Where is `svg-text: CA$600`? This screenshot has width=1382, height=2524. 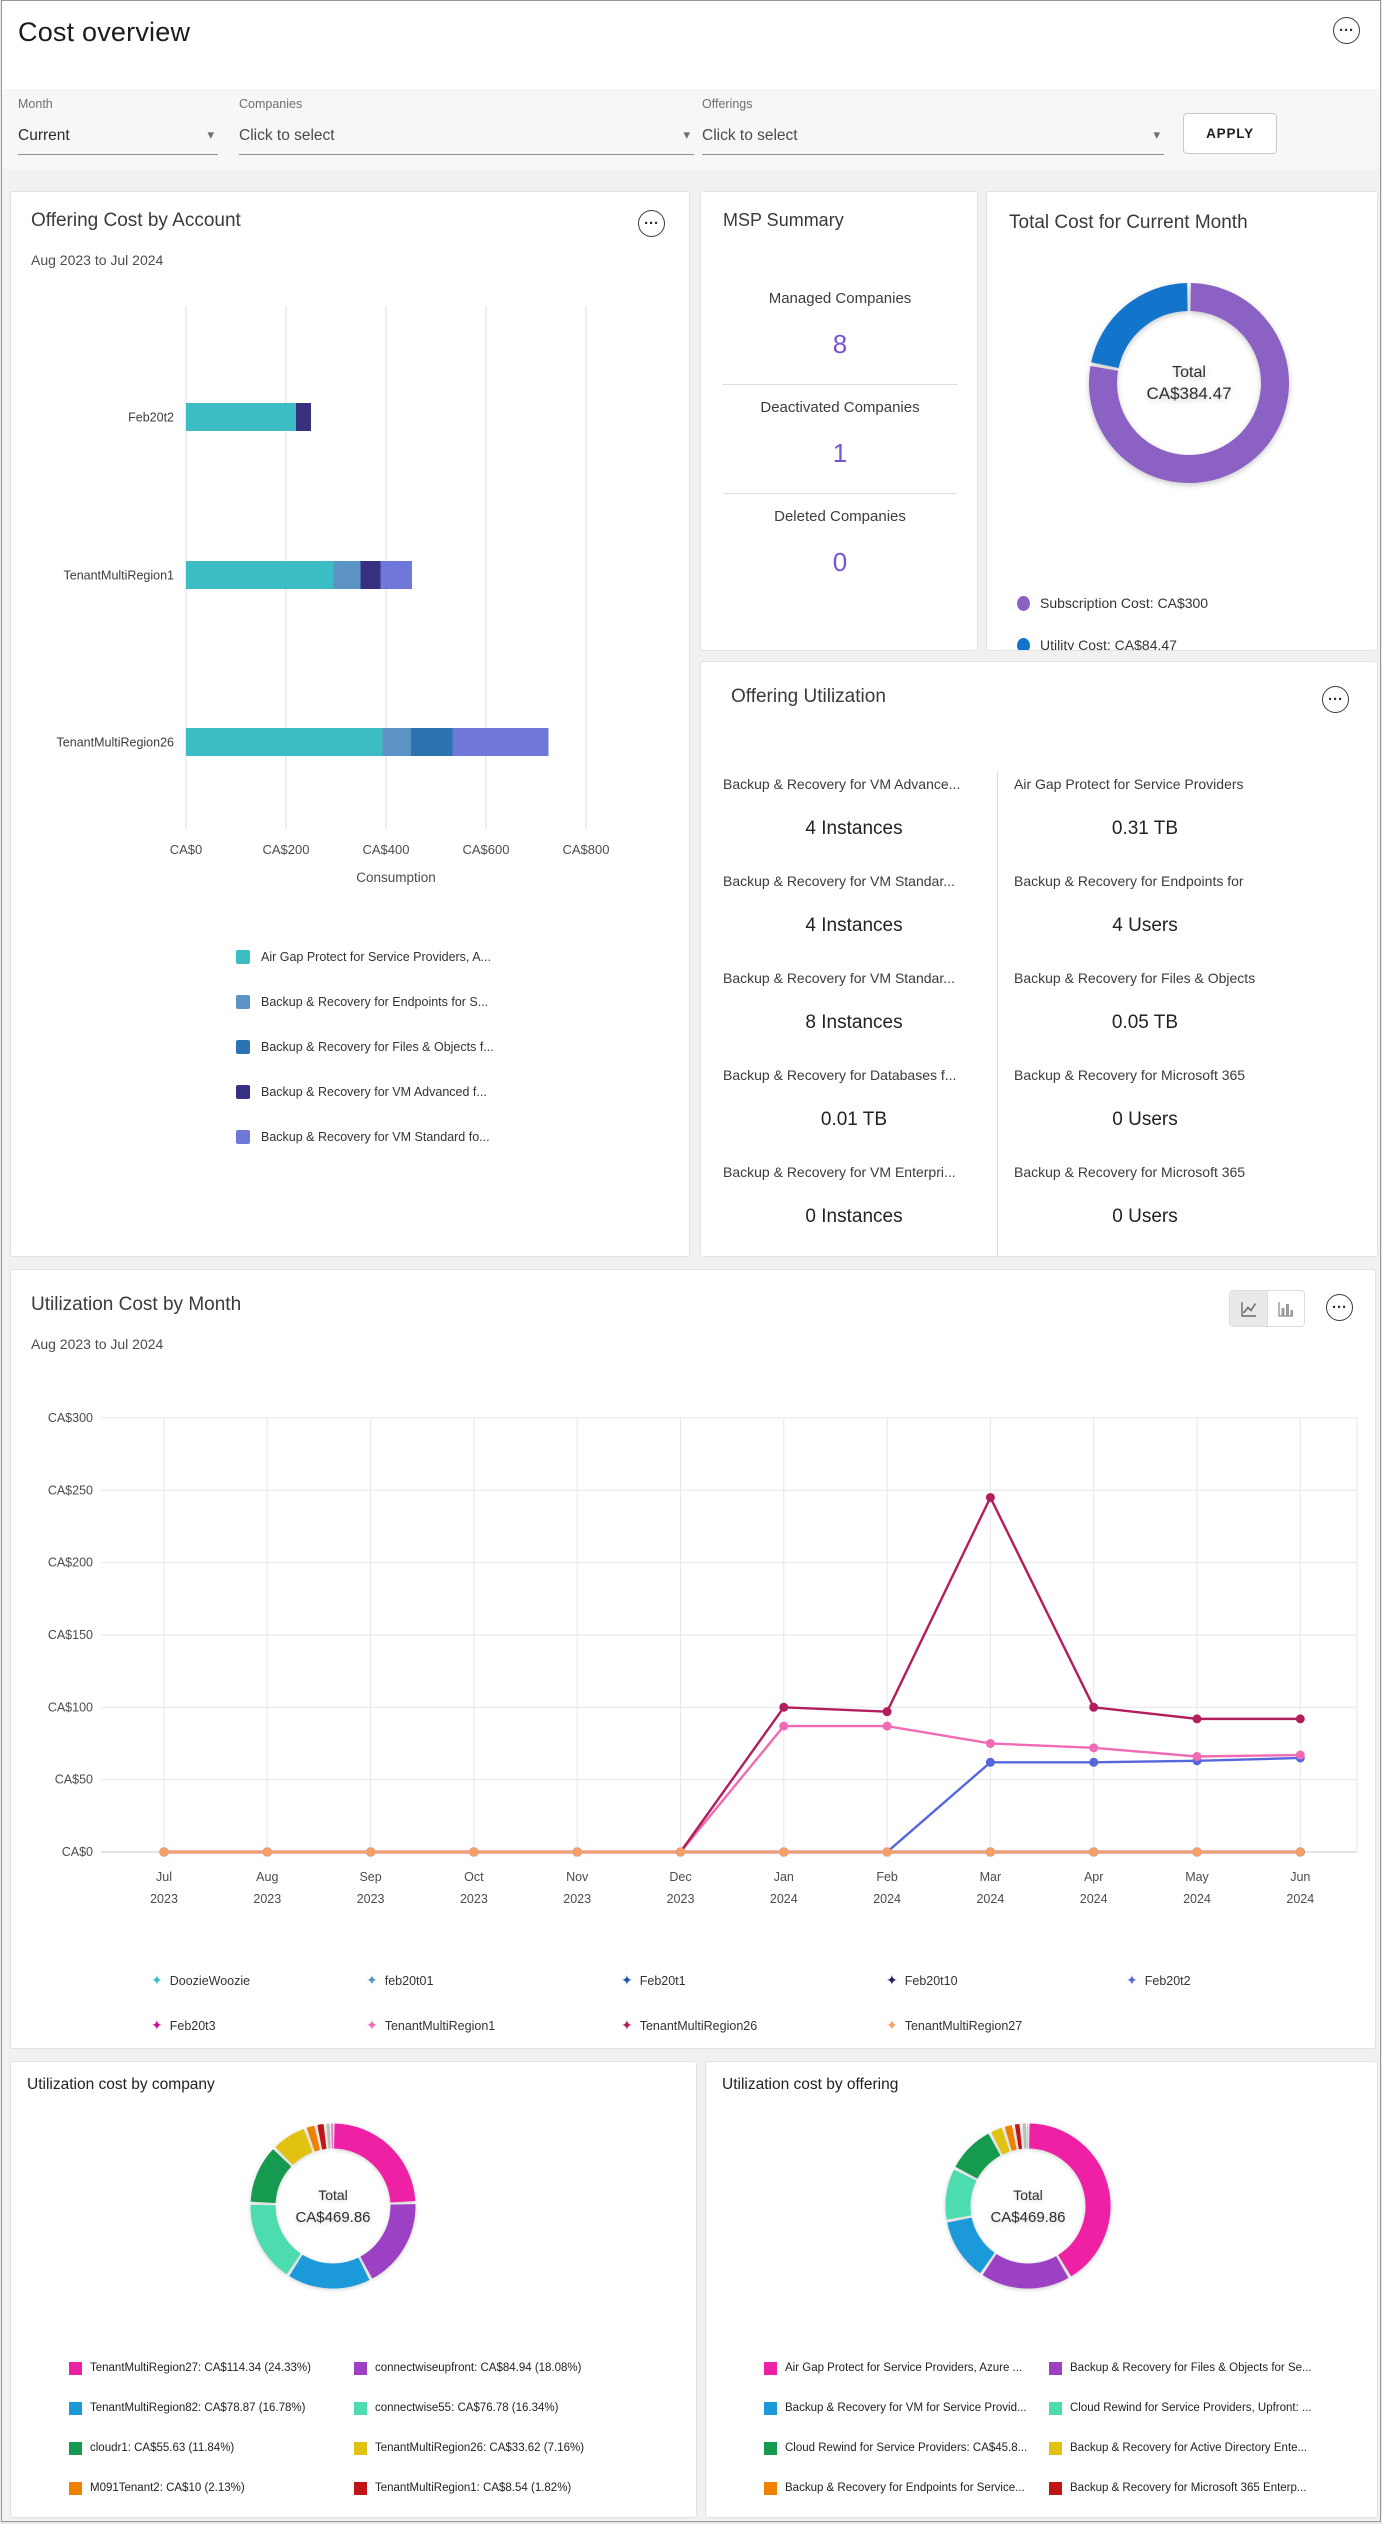
svg-text: CA$600 is located at coordinates (486, 849).